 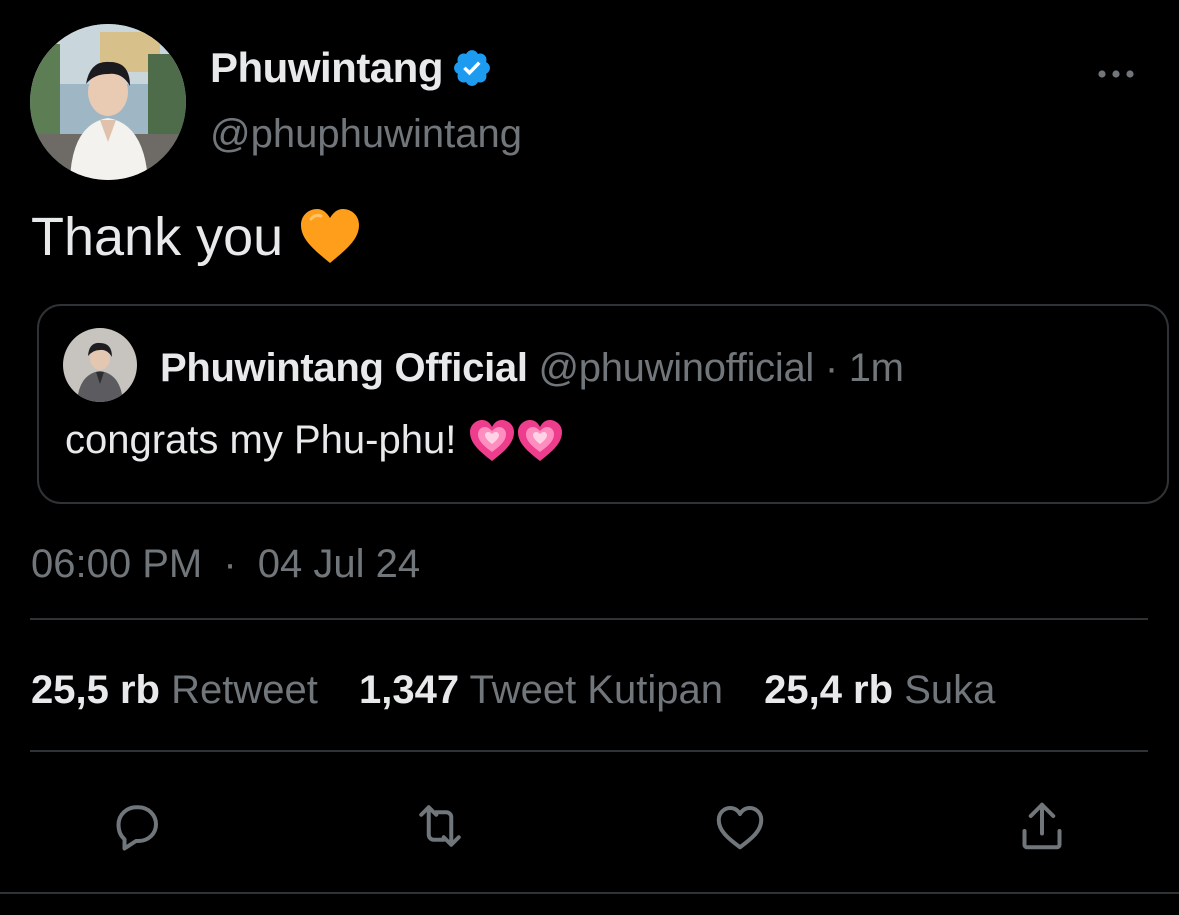 What do you see at coordinates (330, 237) in the screenshot?
I see `orange-heart-icon` at bounding box center [330, 237].